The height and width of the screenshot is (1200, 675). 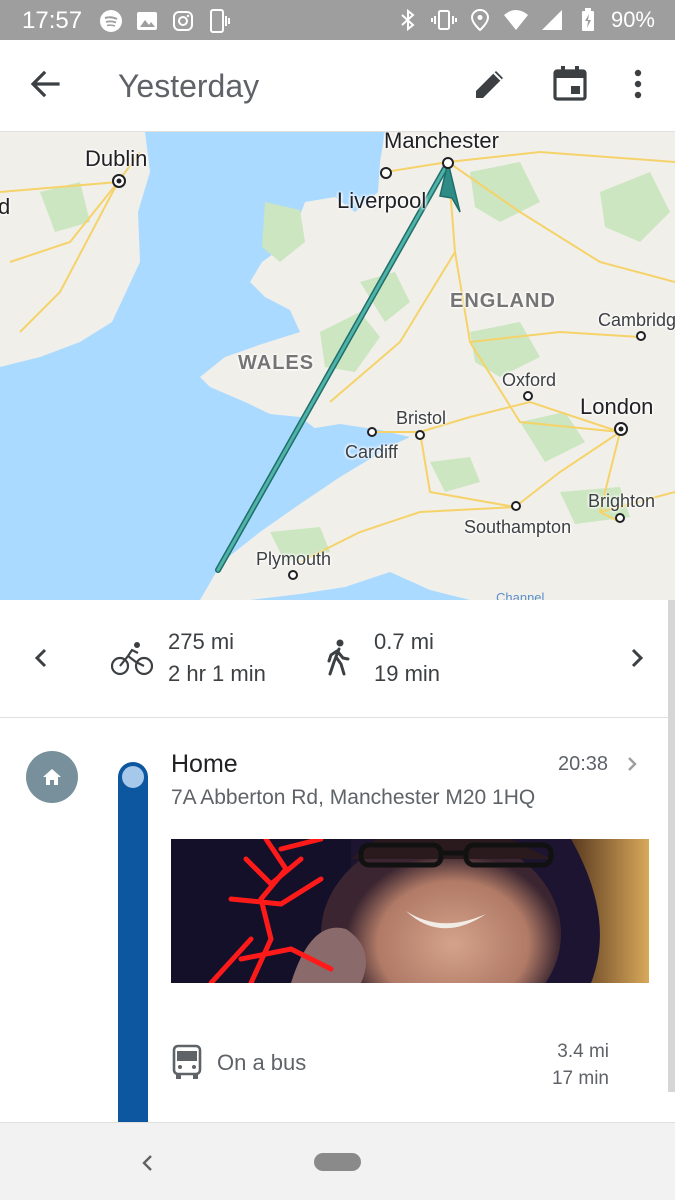 What do you see at coordinates (261, 1063) in the screenshot?
I see `transit-mode-label: On a bus` at bounding box center [261, 1063].